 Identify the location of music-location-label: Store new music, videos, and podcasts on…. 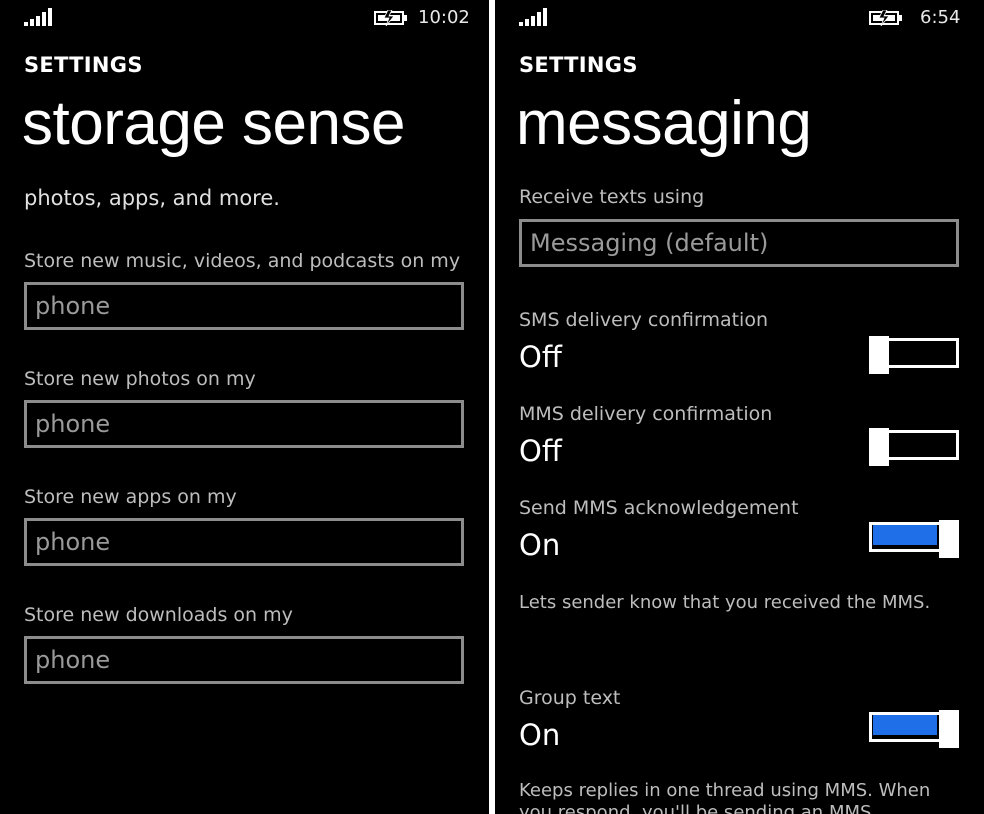
(242, 261).